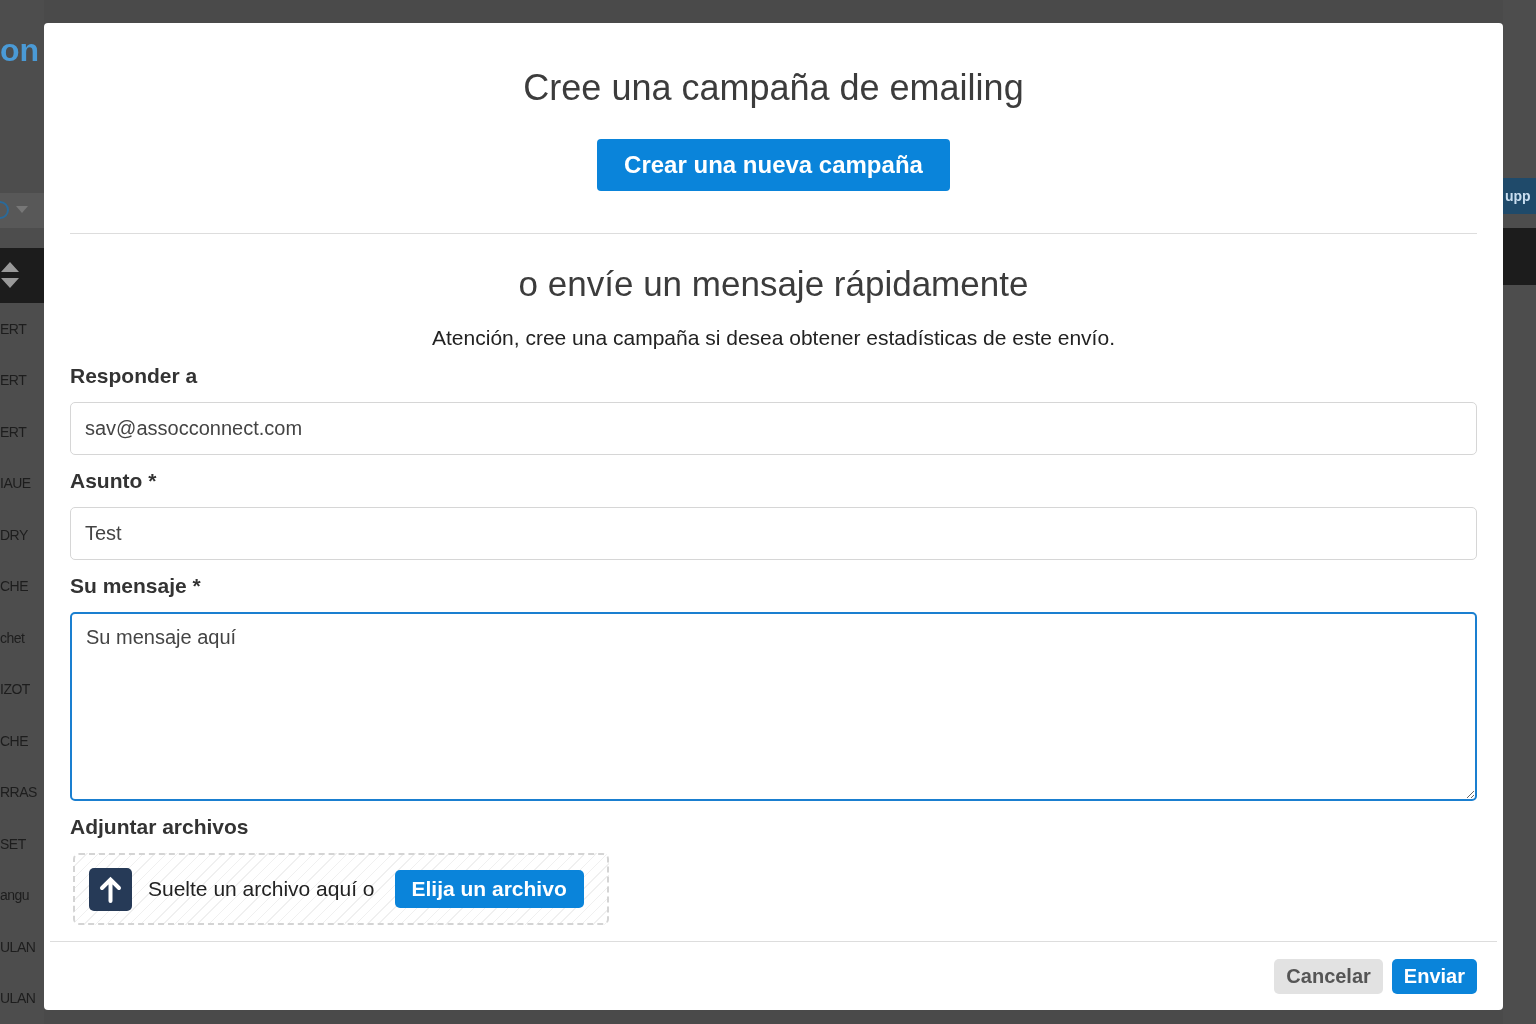 This screenshot has width=1536, height=1024. I want to click on send-button: Enviar, so click(1434, 976).